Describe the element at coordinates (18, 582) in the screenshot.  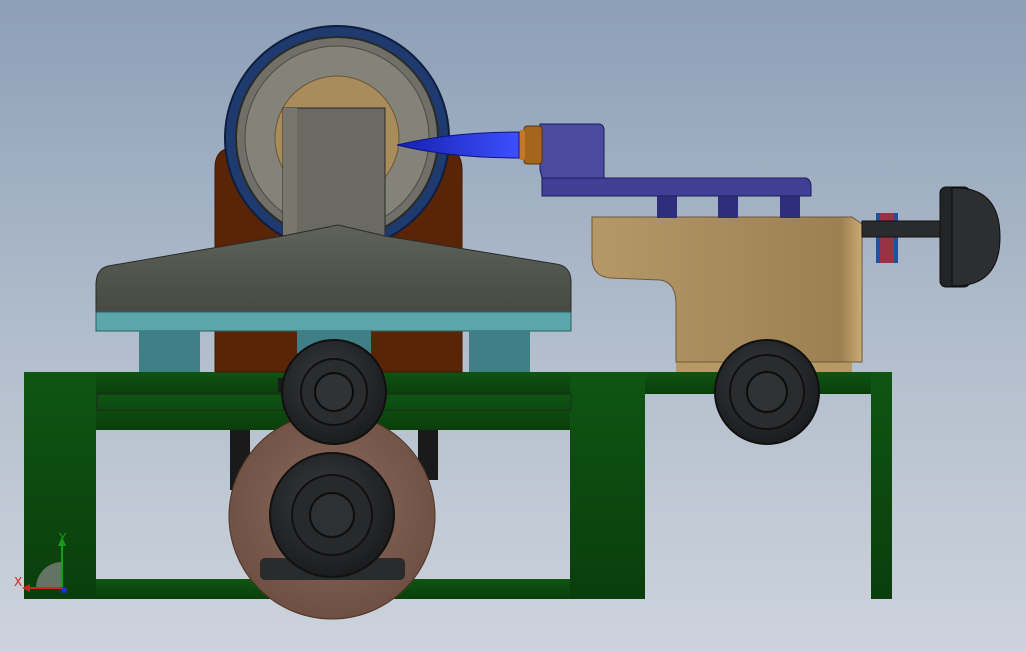
I see `x-axis-label: X` at that location.